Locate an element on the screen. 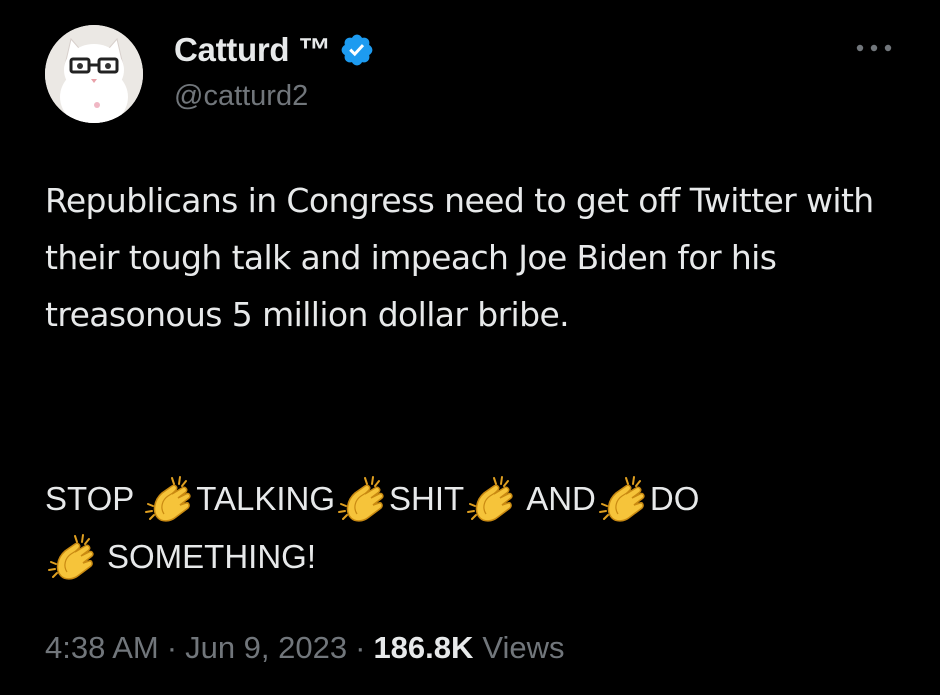 The width and height of the screenshot is (940, 695). shout-word: AND is located at coordinates (561, 498).